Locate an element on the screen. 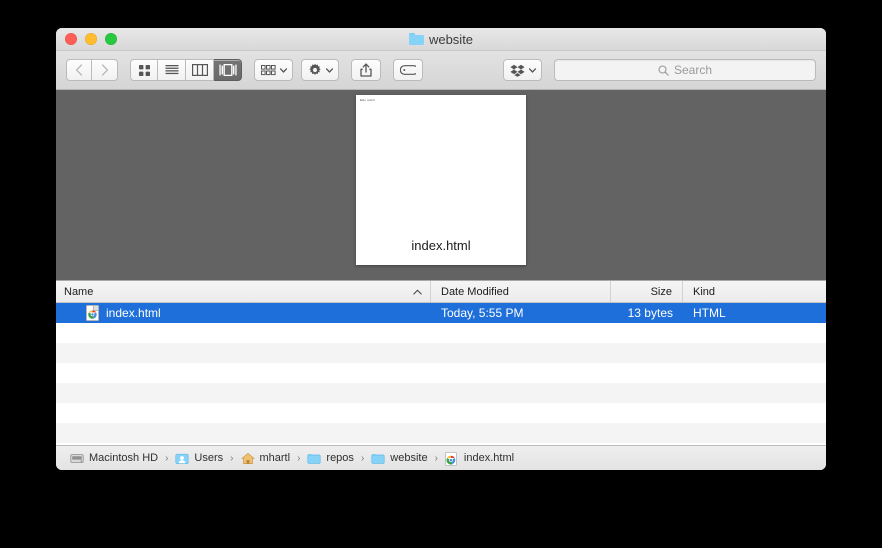  back-button is located at coordinates (79, 70).